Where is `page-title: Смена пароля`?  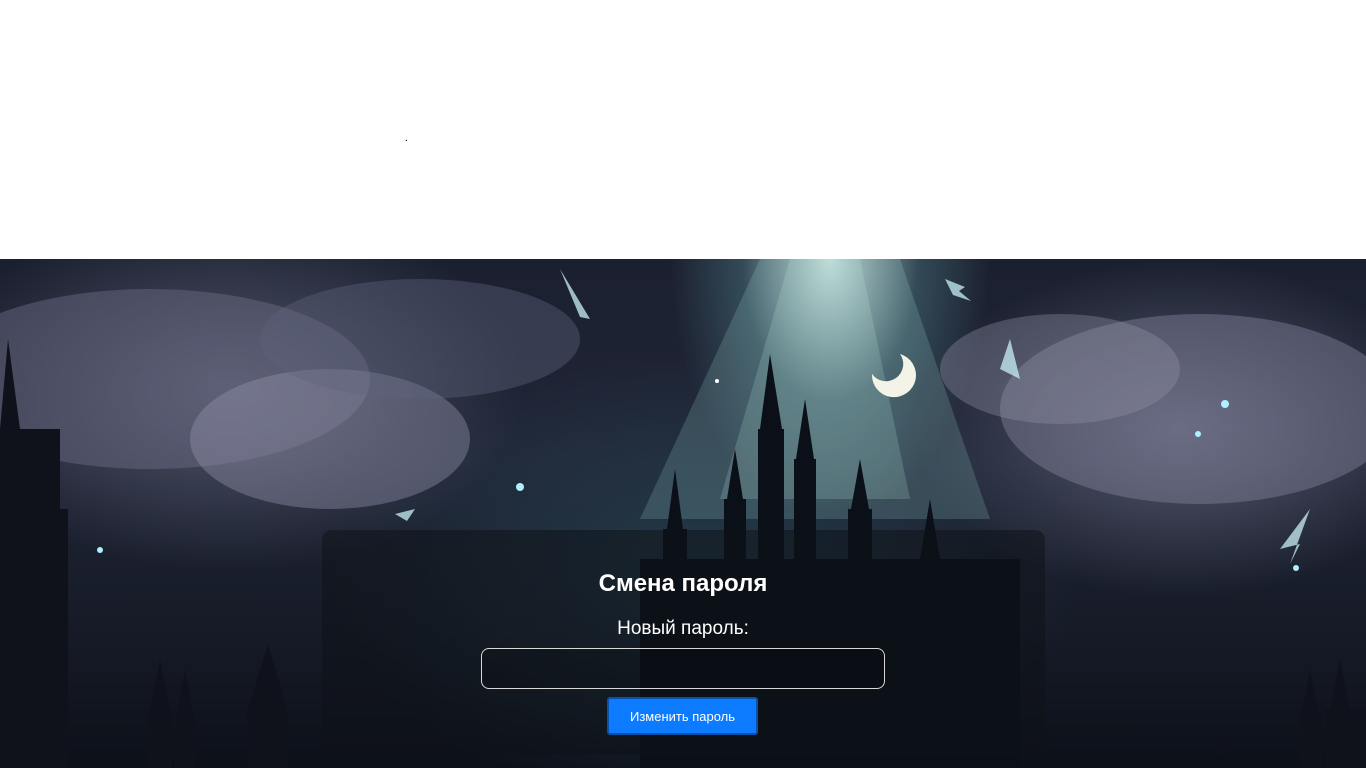
page-title: Смена пароля is located at coordinates (683, 583).